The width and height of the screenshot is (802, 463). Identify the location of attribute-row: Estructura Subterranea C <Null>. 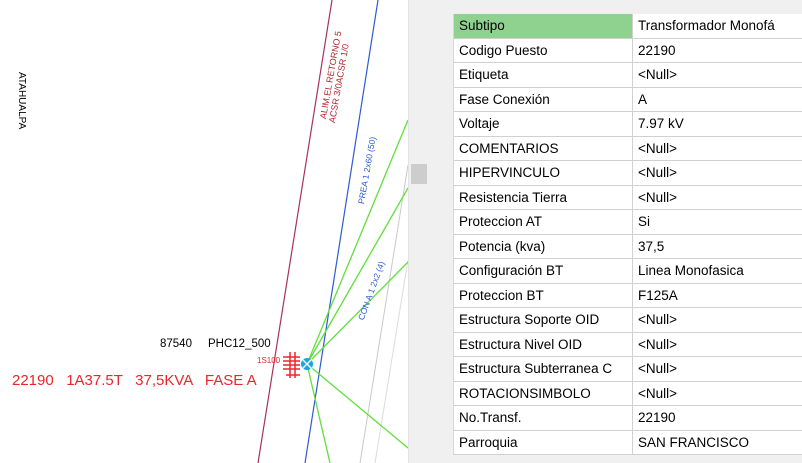
(620, 369).